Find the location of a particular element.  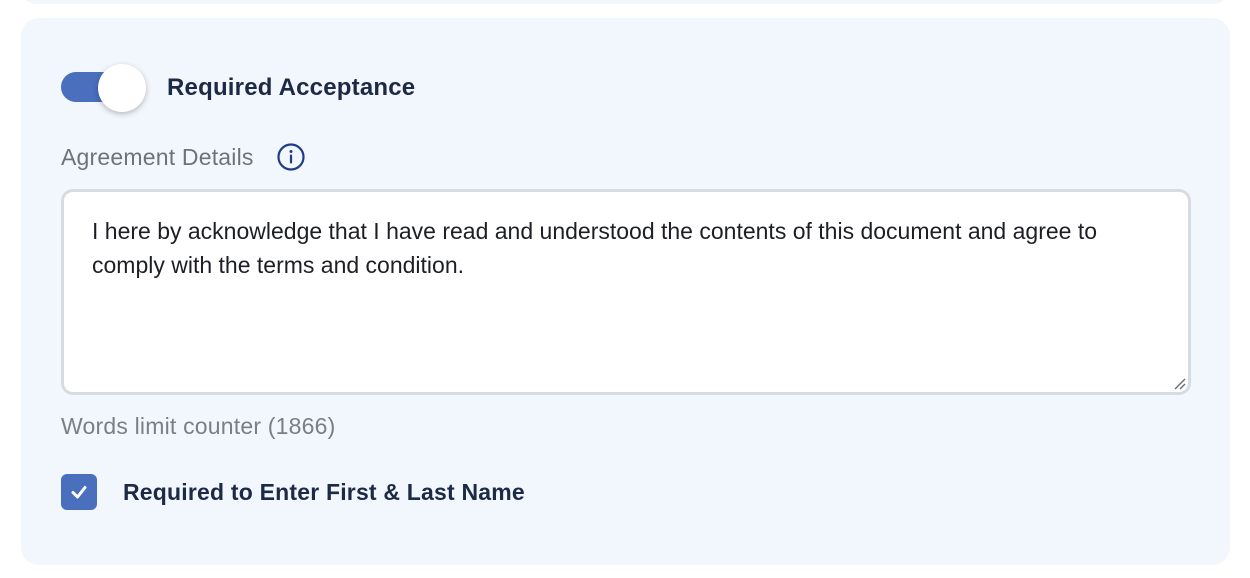

required-acceptance-label: Required Acceptance is located at coordinates (291, 87).